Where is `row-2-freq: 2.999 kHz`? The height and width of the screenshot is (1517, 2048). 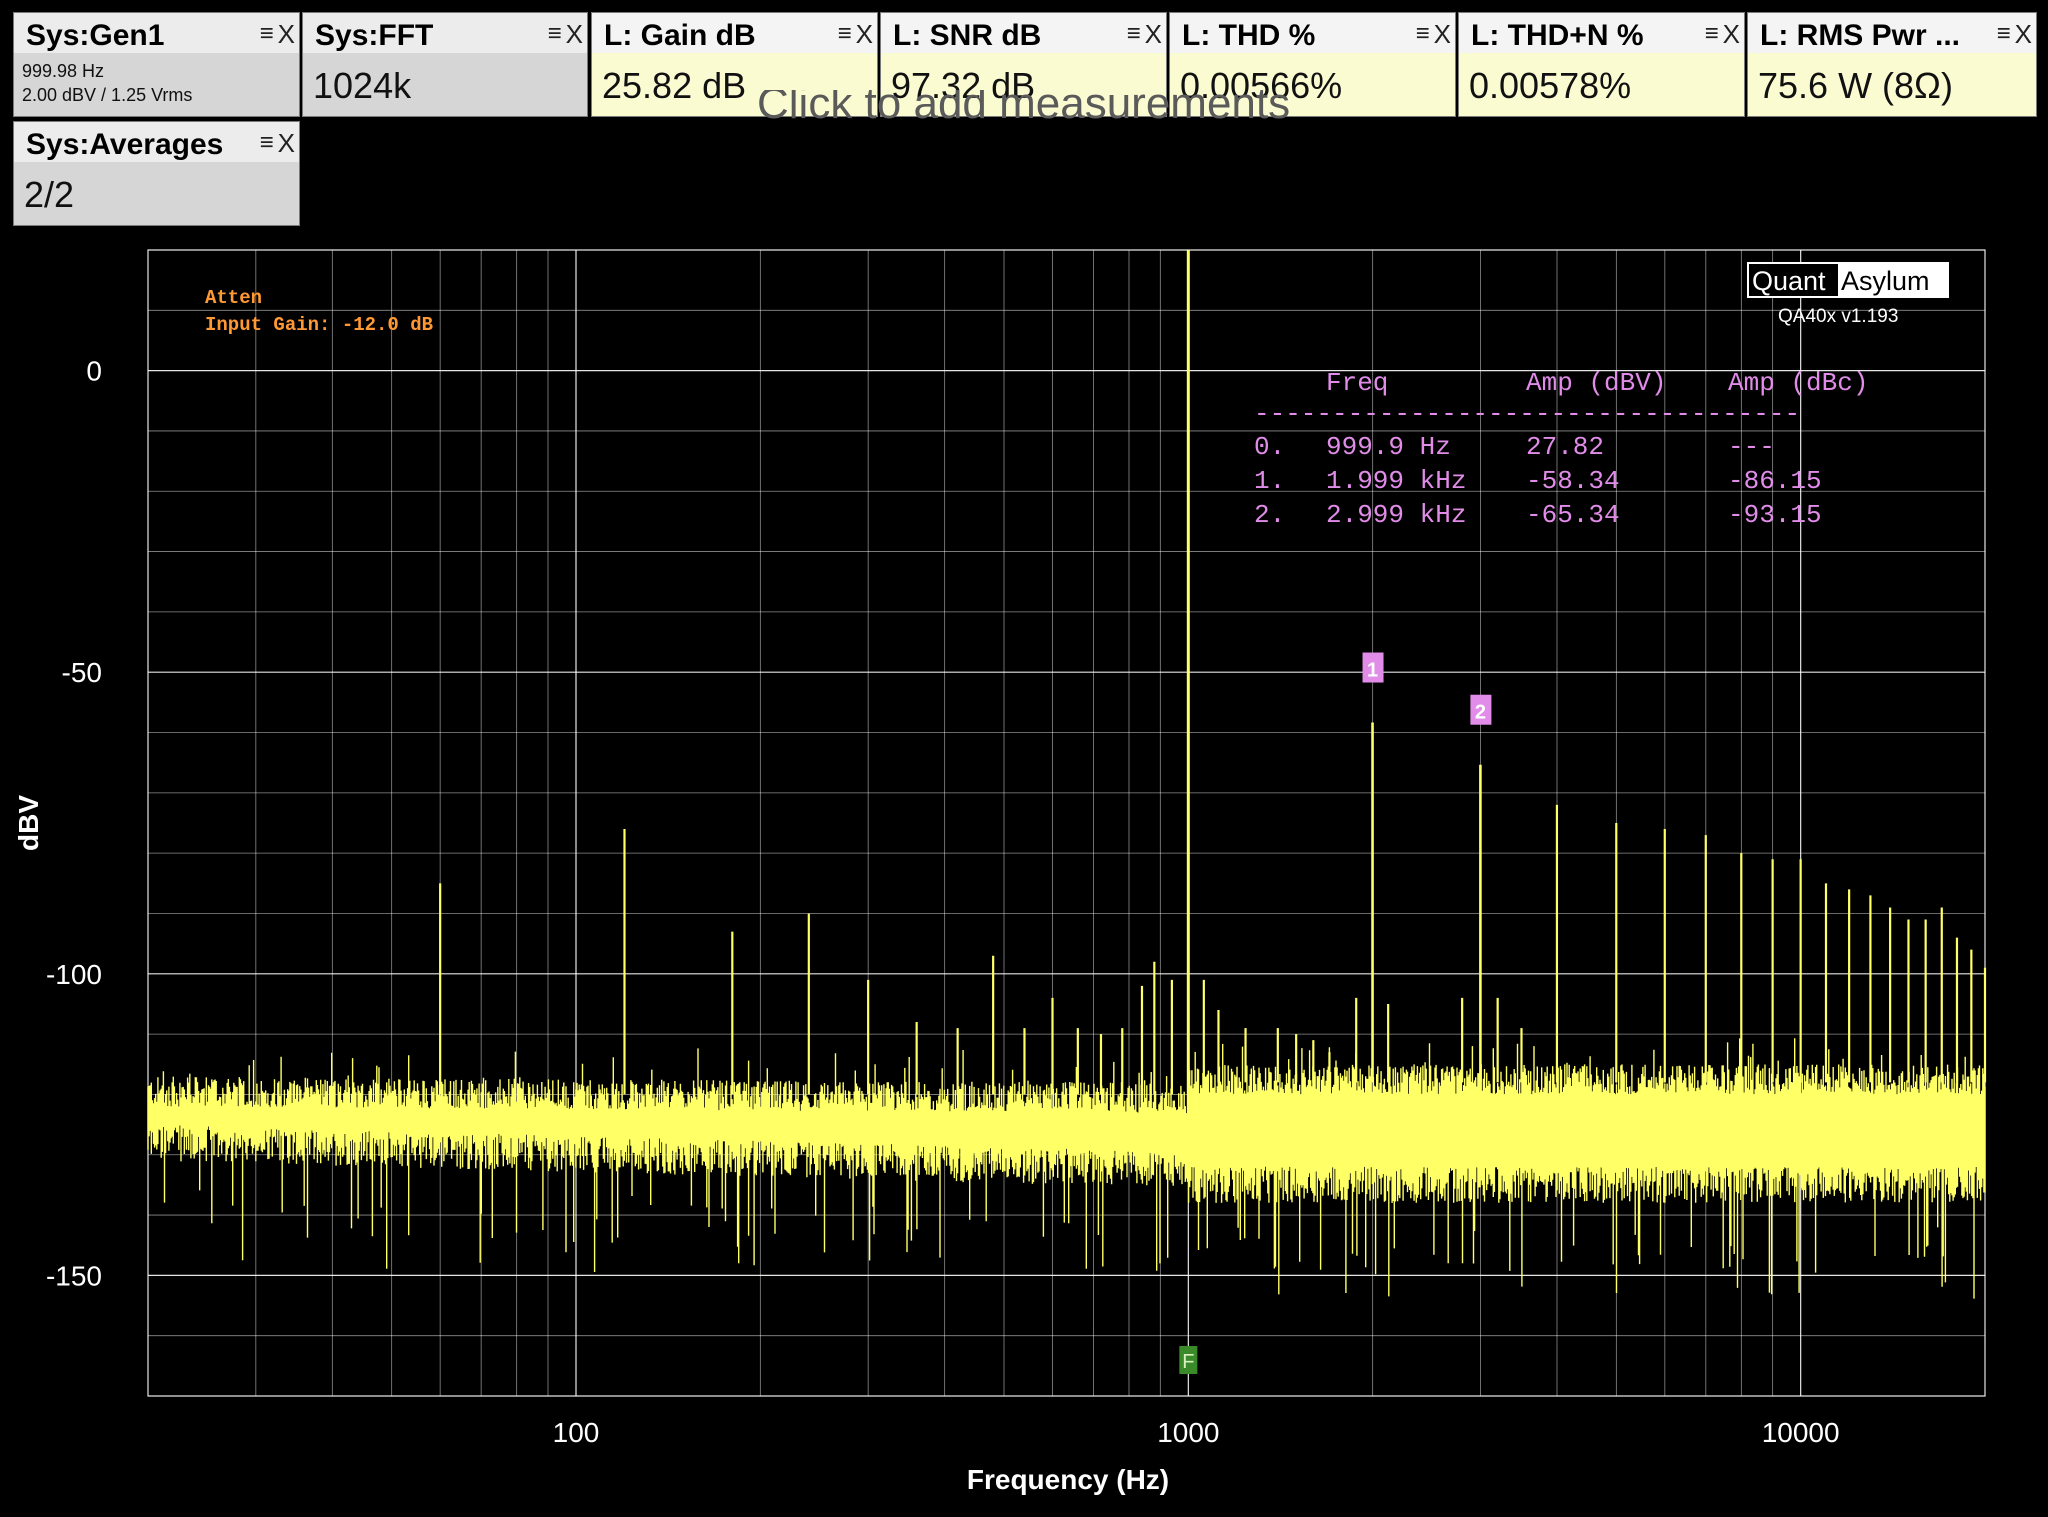
row-2-freq: 2.999 kHz is located at coordinates (1396, 515).